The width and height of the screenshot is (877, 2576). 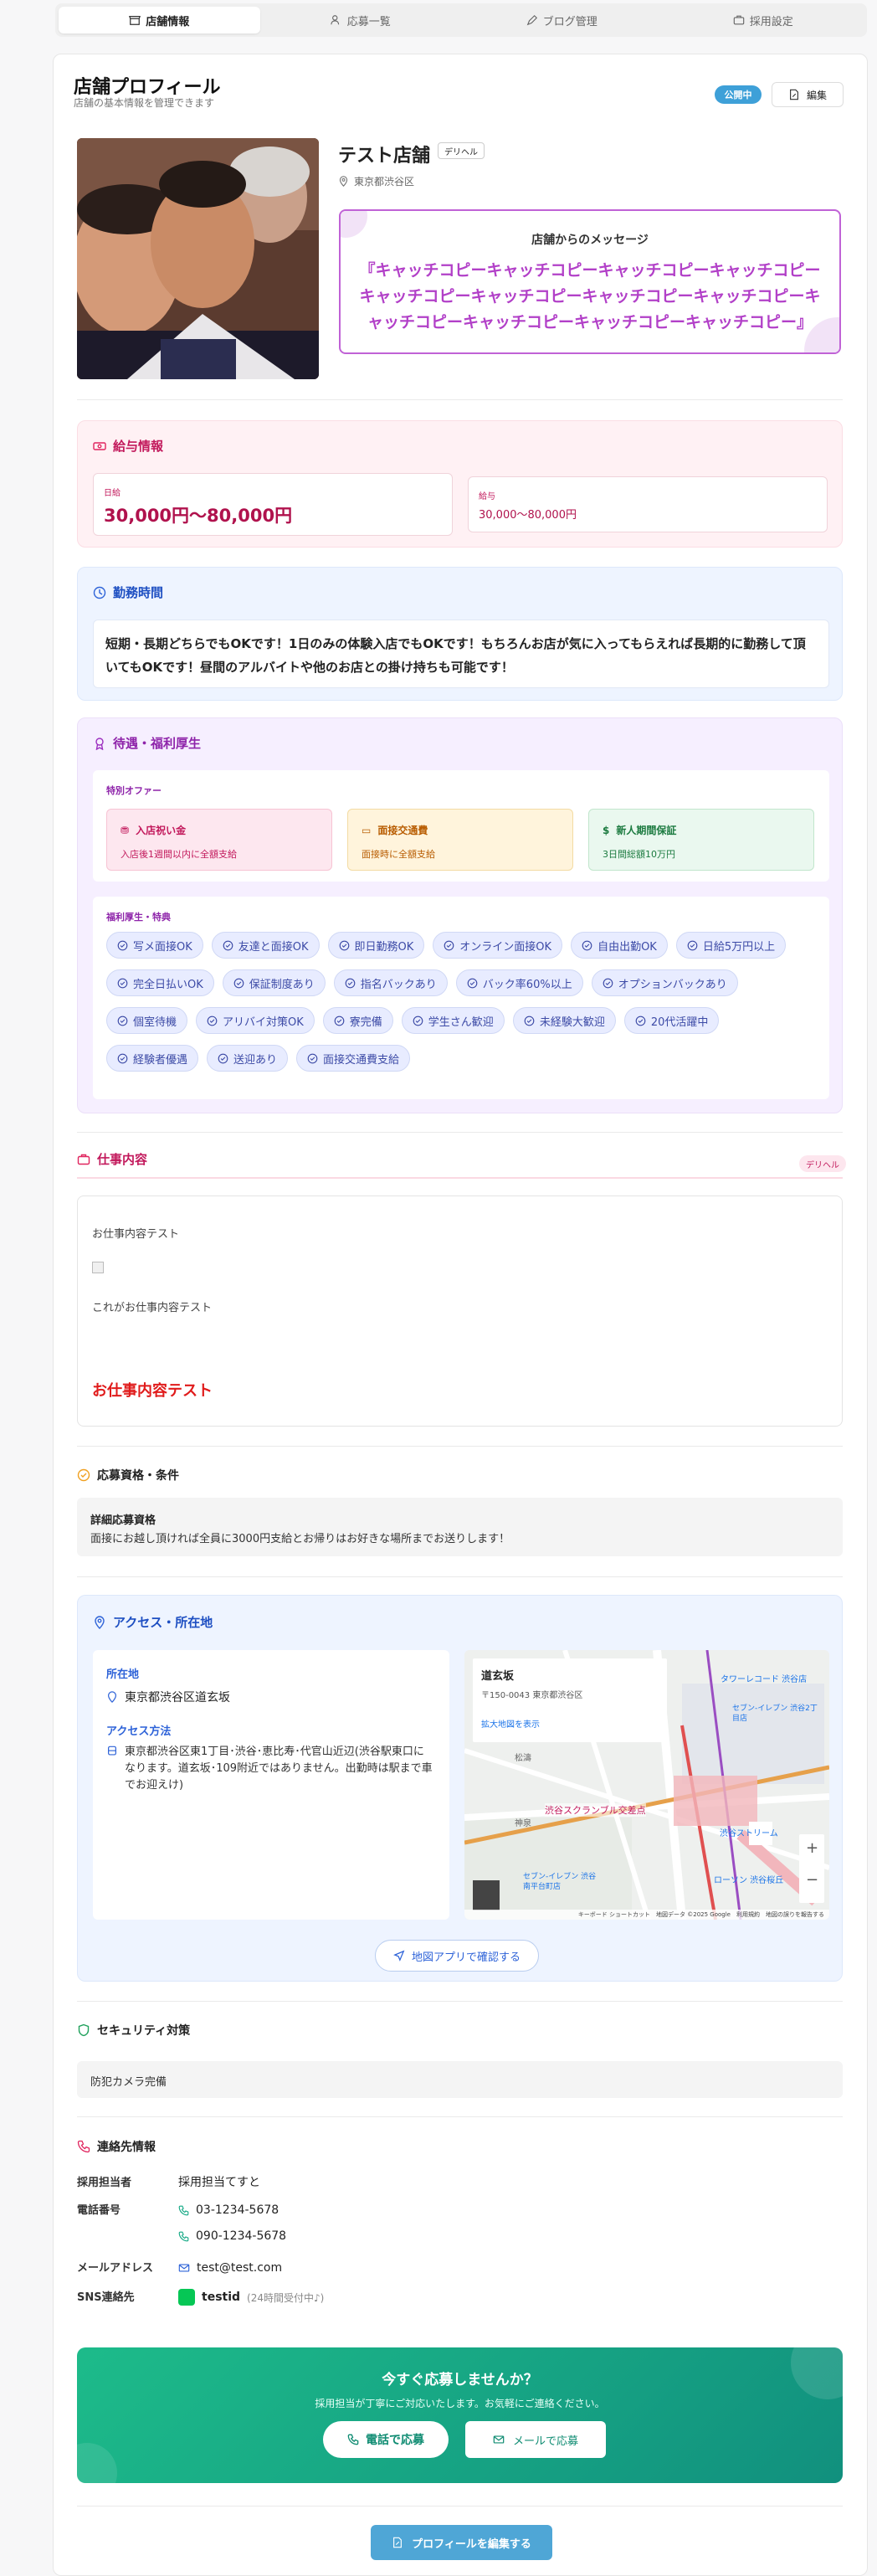 What do you see at coordinates (358, 1020) in the screenshot?
I see `welfare-chip: 寮完備` at bounding box center [358, 1020].